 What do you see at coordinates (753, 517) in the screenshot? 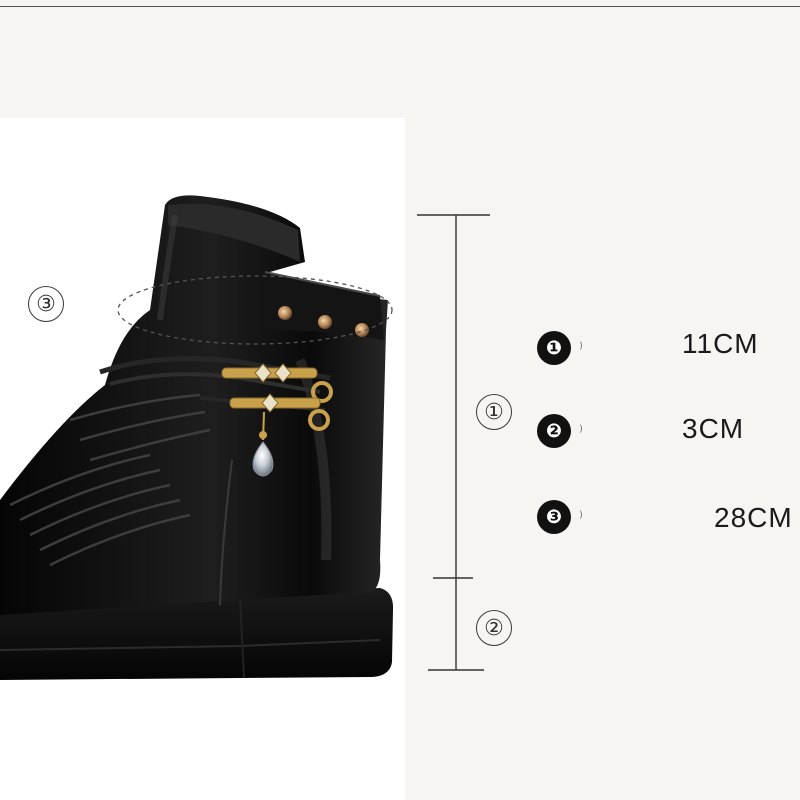
I see `opening-value: 28CM` at bounding box center [753, 517].